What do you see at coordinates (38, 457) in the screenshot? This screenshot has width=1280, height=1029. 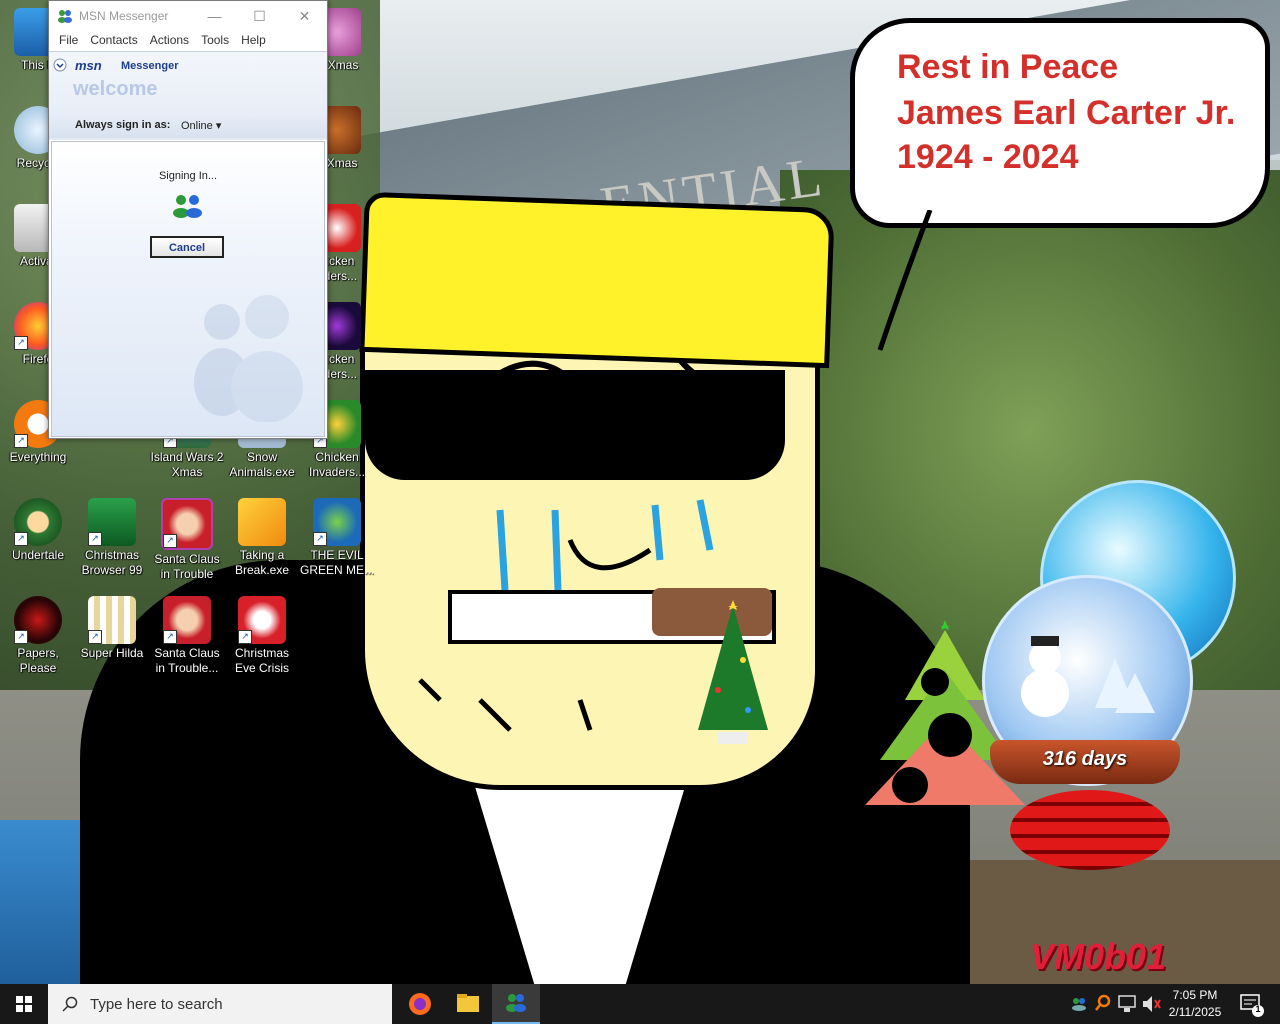 I see `icon-label: Everything` at bounding box center [38, 457].